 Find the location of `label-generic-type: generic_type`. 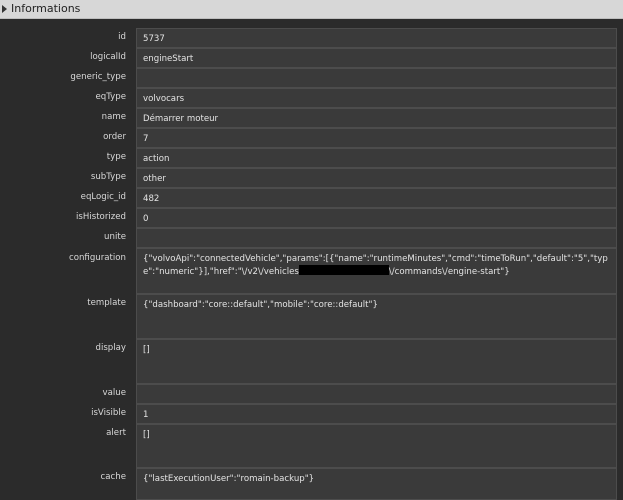

label-generic-type: generic_type is located at coordinates (98, 77).